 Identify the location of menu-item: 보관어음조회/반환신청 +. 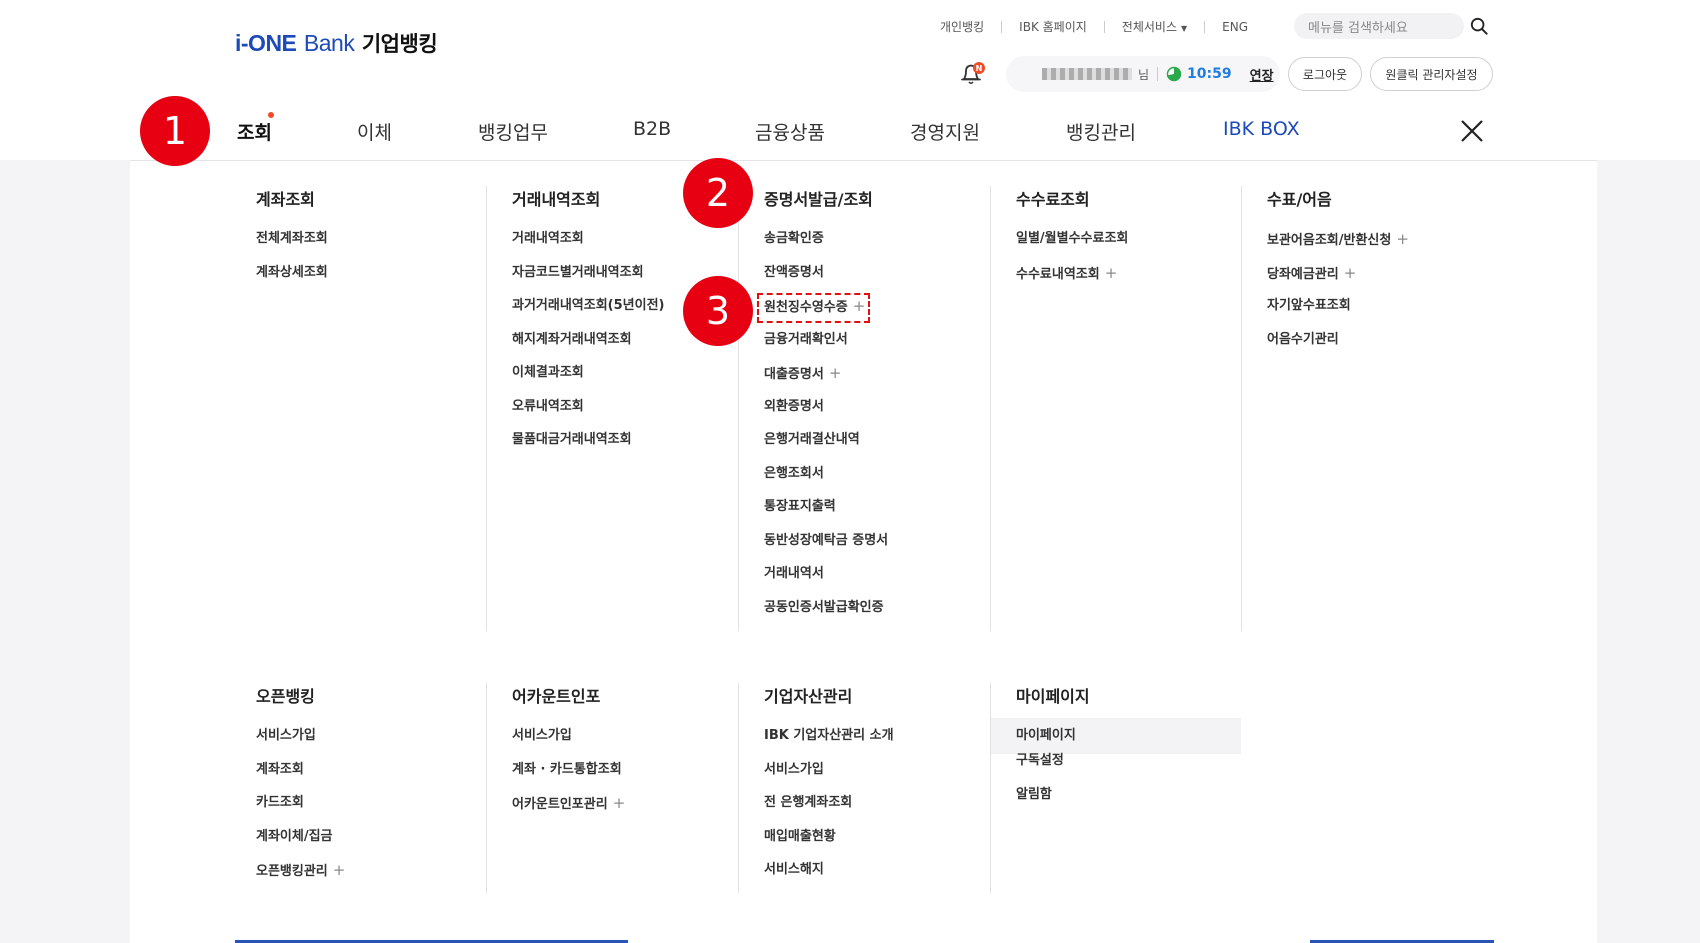
(1367, 247).